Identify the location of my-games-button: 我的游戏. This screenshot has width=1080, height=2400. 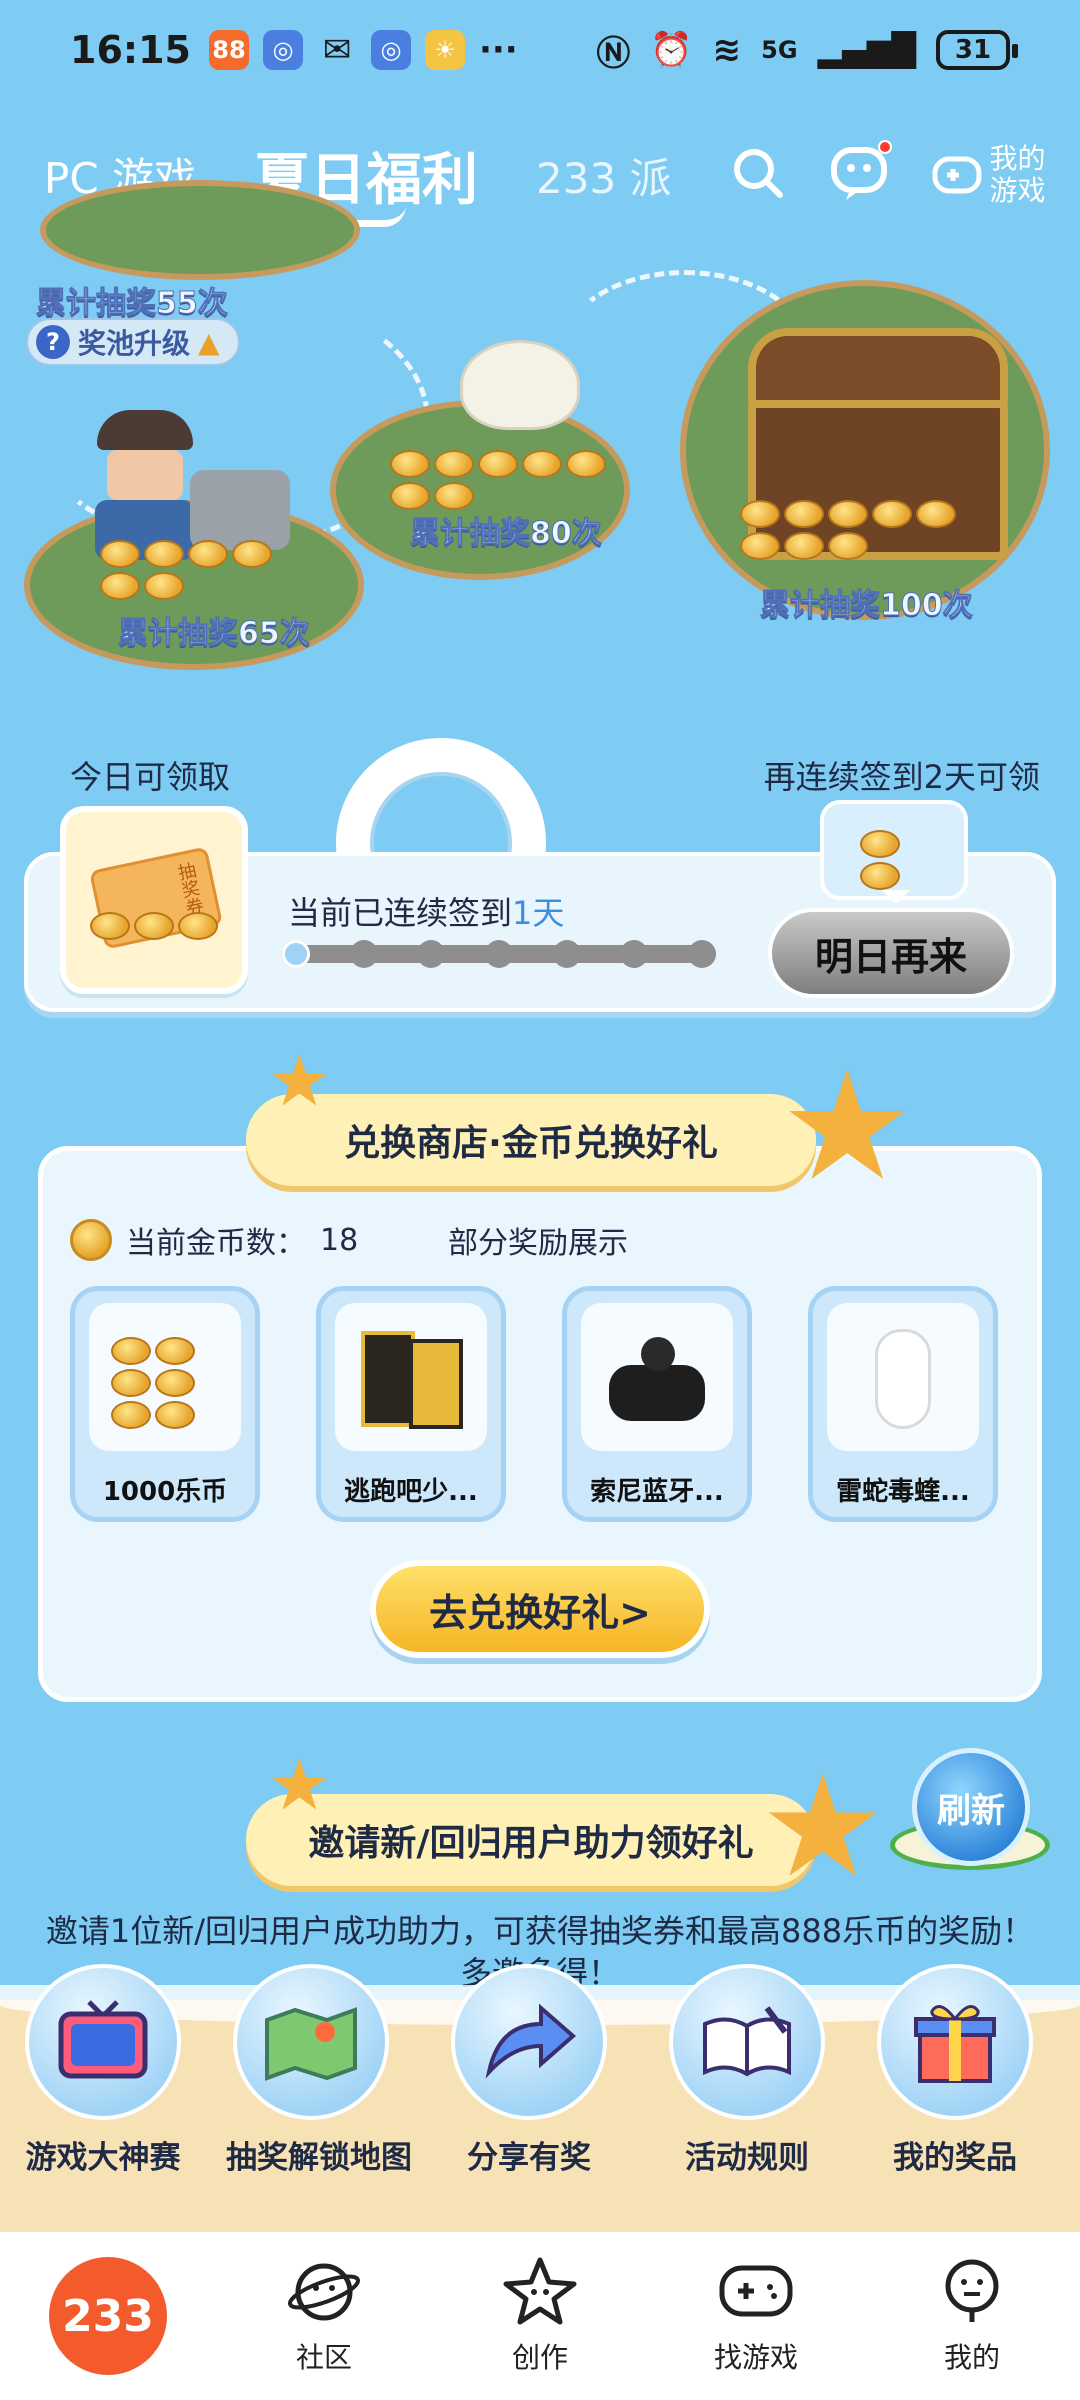
(990, 175).